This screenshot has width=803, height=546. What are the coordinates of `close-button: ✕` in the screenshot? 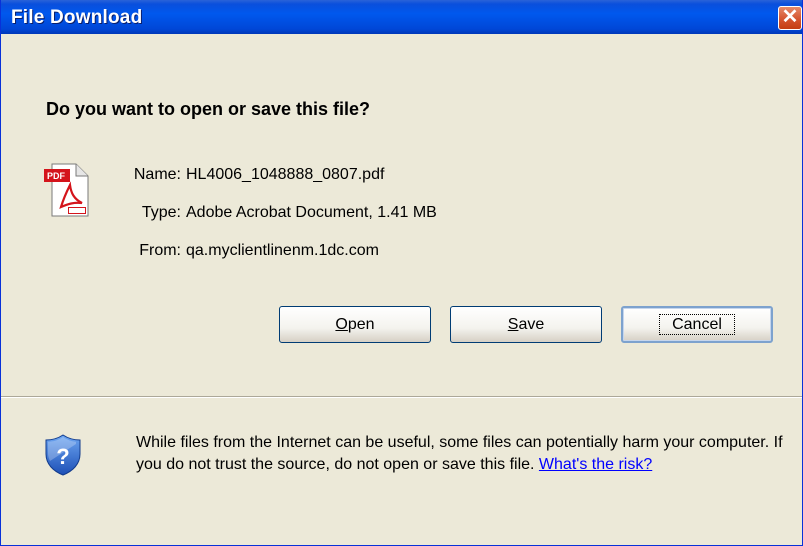 It's located at (790, 18).